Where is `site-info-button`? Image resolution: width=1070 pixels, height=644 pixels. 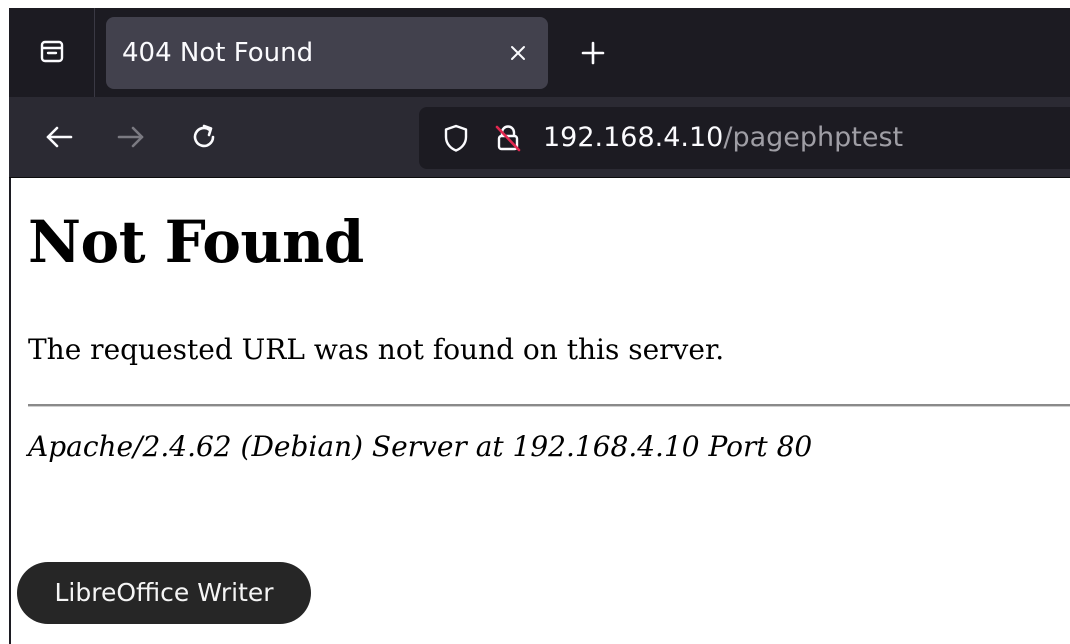
site-info-button is located at coordinates (508, 138).